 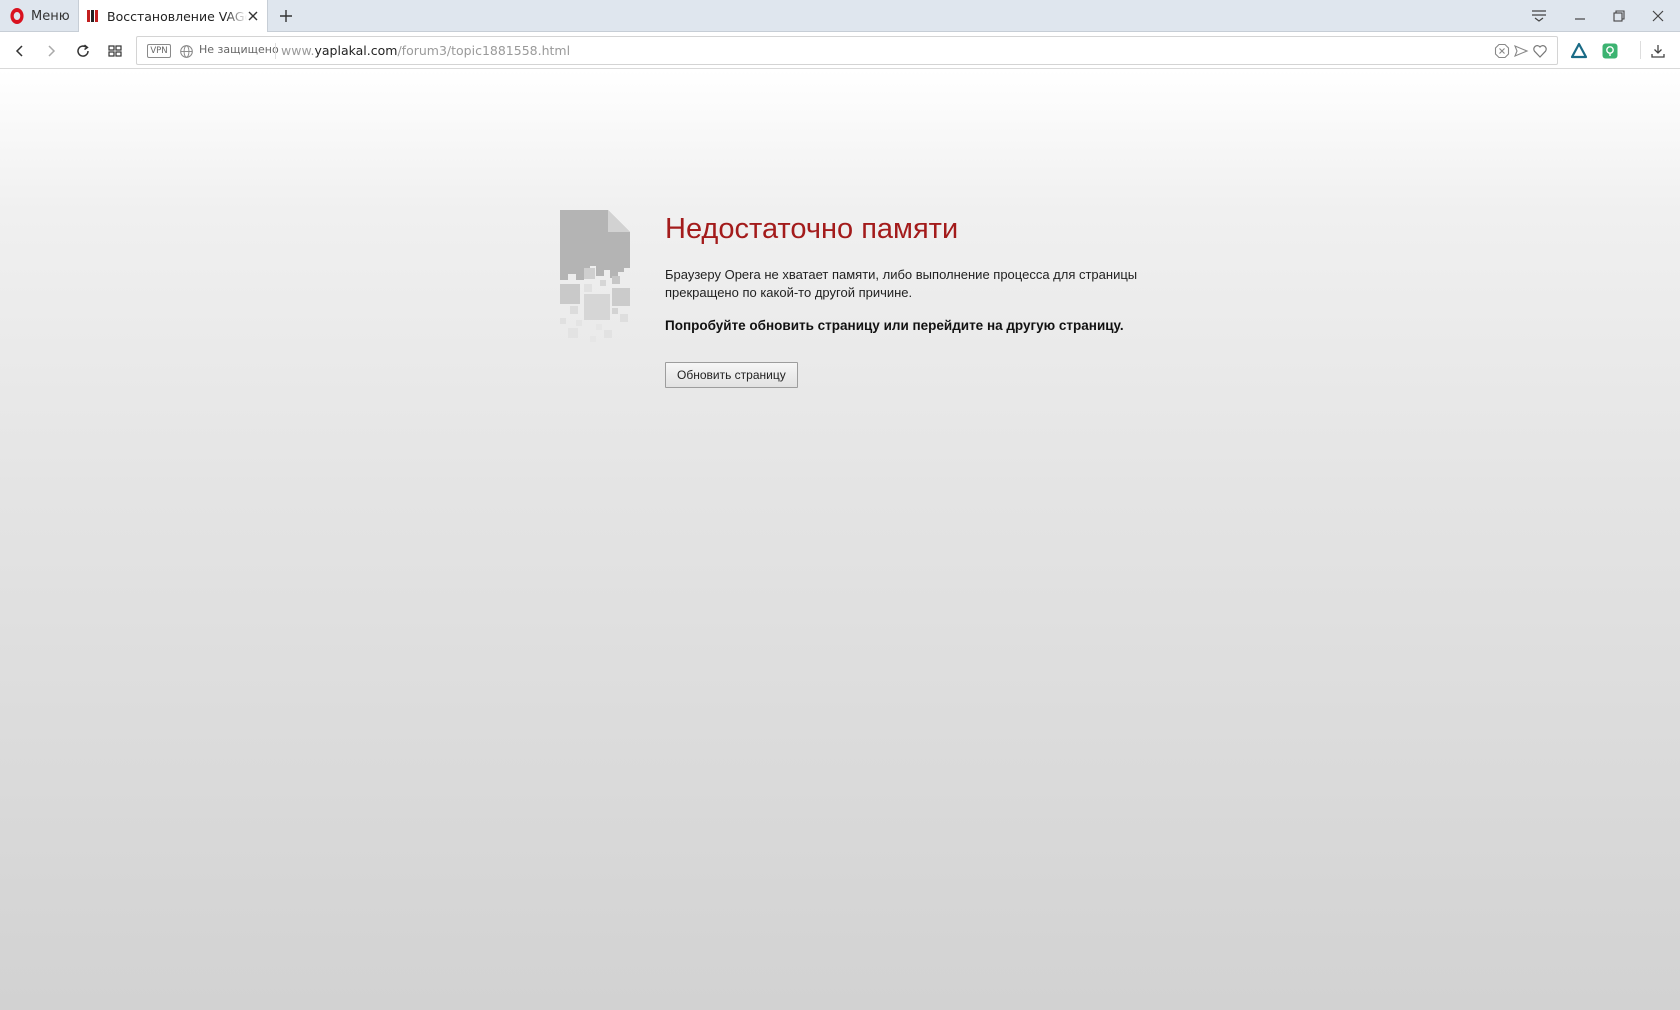 I want to click on url-host: yaplakal.com, so click(x=356, y=50).